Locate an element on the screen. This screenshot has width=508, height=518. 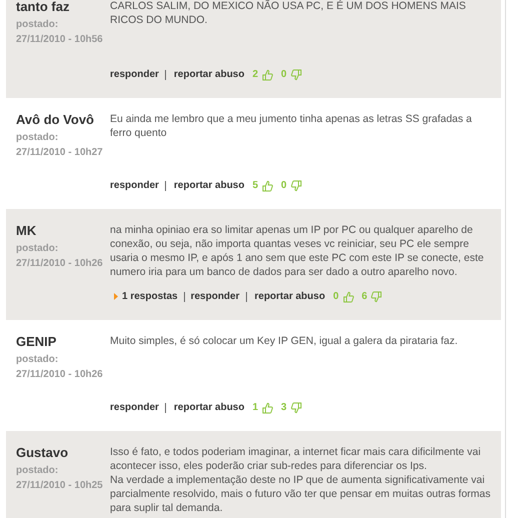
replies-link: 1 respostas is located at coordinates (150, 296).